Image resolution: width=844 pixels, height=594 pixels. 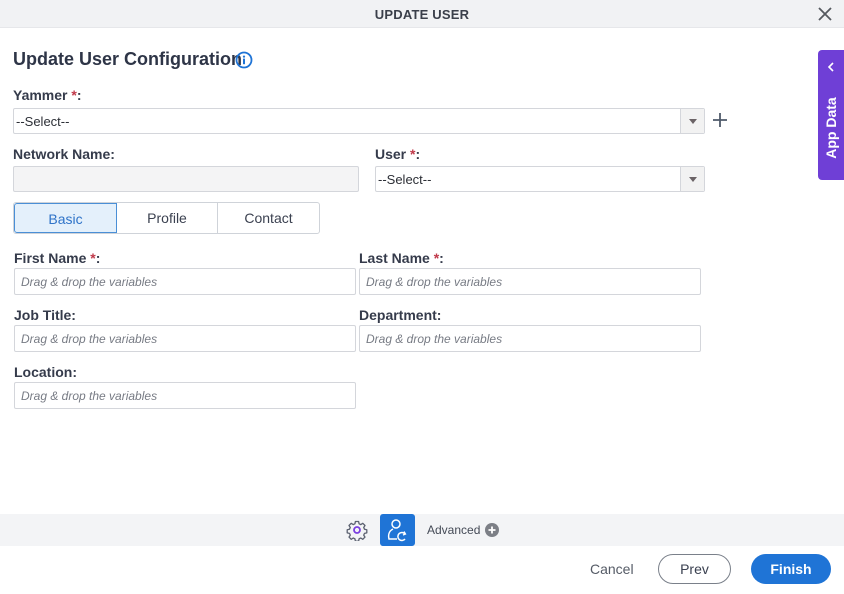 I want to click on user-sync-button, so click(x=397, y=530).